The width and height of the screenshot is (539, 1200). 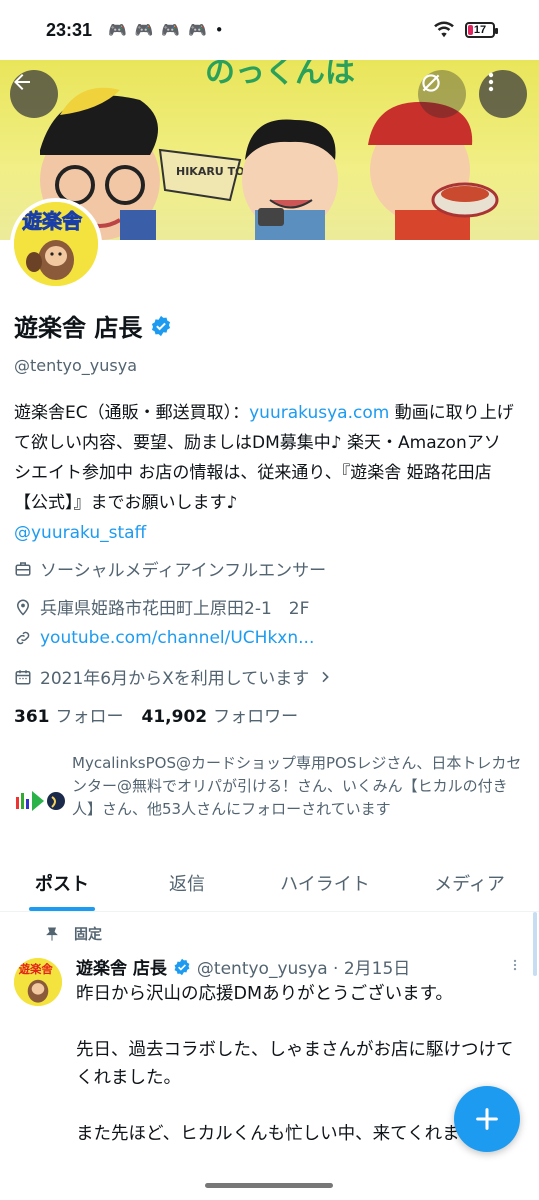 I want to click on tab-highlights: ハイライト, so click(x=325, y=886).